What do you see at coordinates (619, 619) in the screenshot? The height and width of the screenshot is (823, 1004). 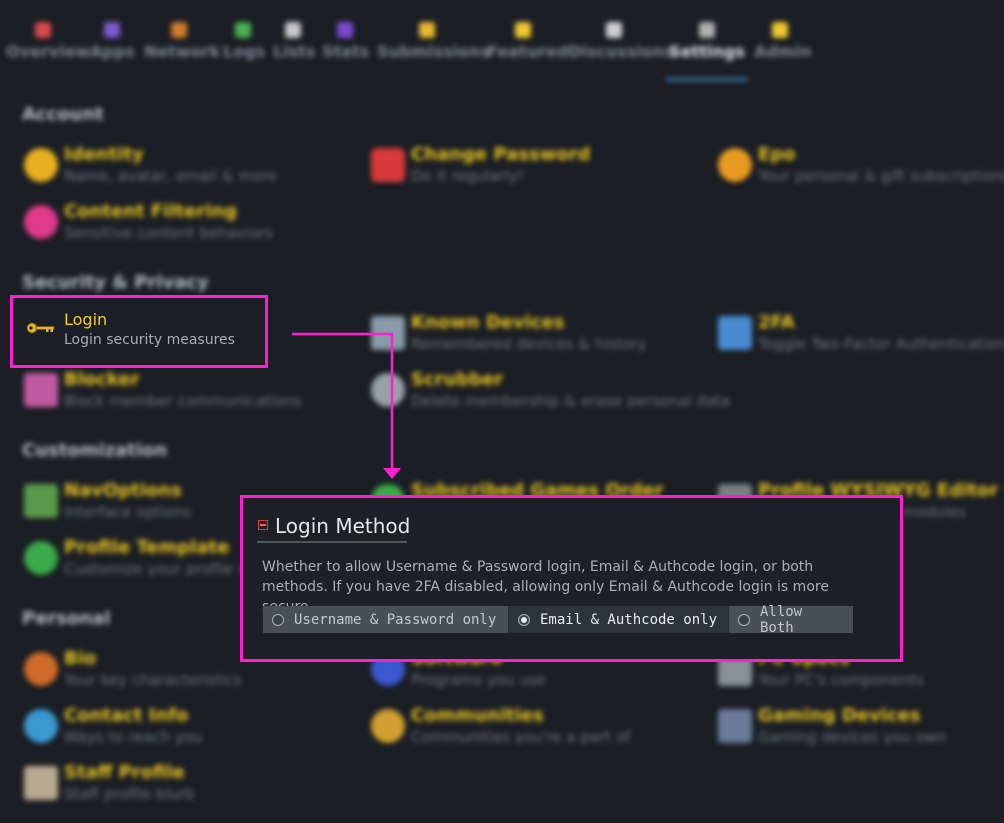 I see `radio-email-authcode: Email & Authcode only` at bounding box center [619, 619].